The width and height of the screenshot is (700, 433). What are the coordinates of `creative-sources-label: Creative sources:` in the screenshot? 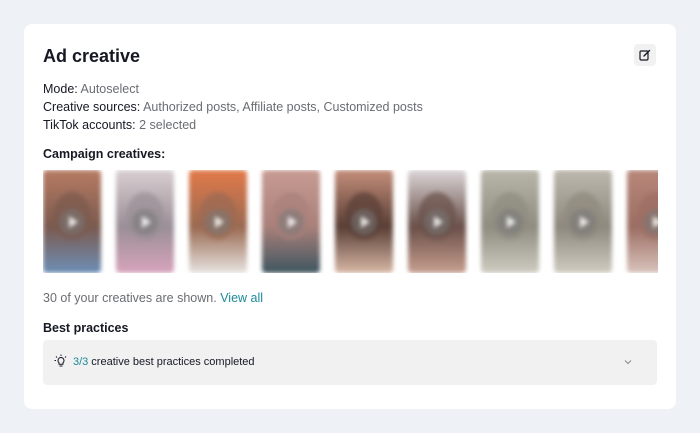 It's located at (92, 107).